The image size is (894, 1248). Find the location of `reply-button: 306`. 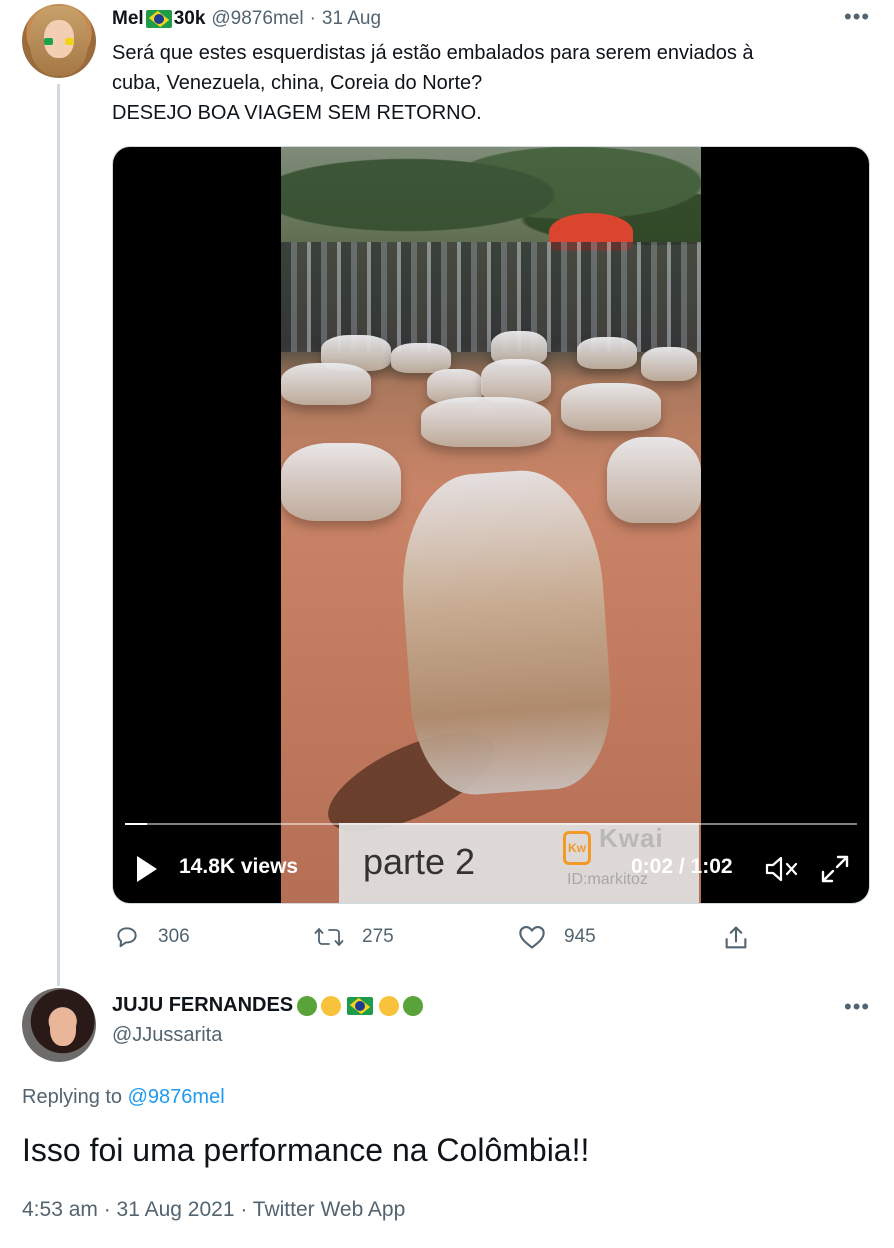

reply-button: 306 is located at coordinates (152, 937).